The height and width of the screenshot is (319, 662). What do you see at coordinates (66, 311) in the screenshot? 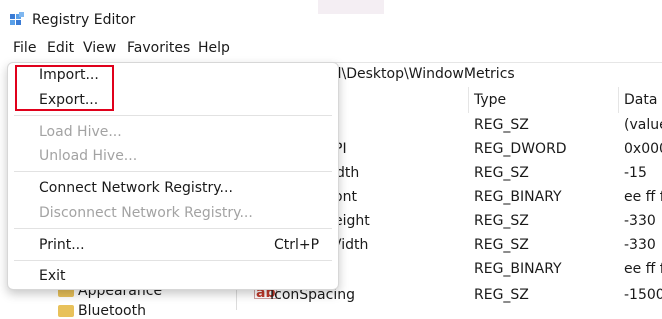
I see `folder-icon` at bounding box center [66, 311].